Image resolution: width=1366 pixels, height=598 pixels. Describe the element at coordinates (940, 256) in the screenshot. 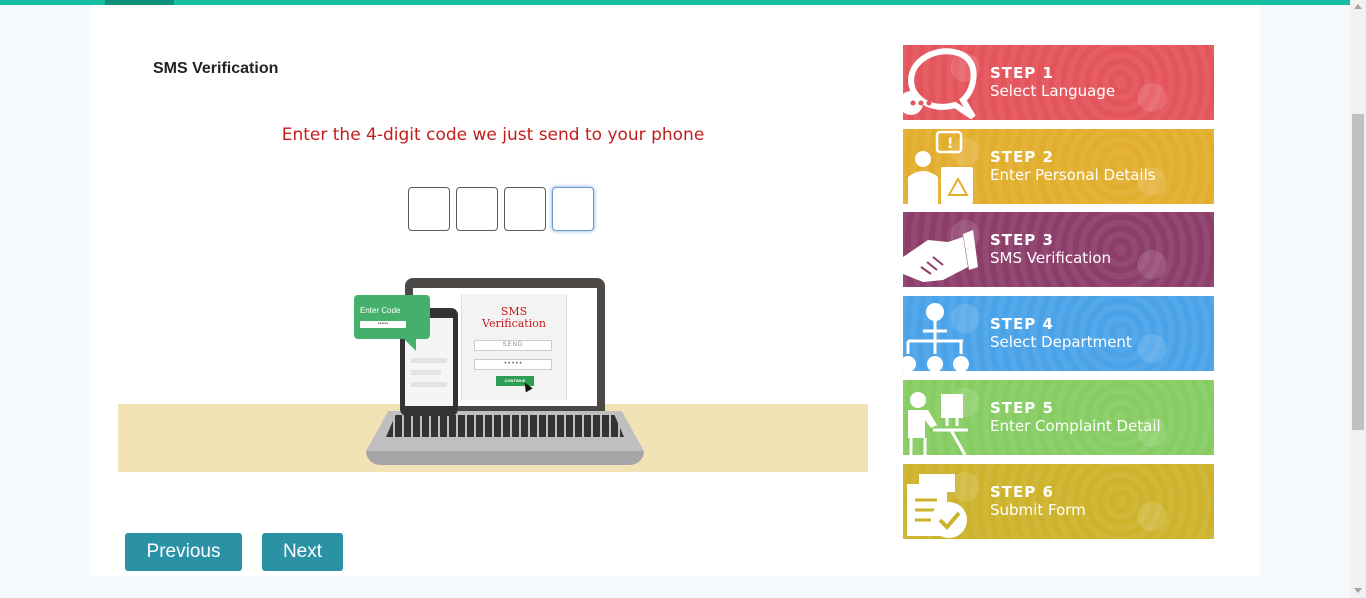

I see `handshake-icon` at that location.